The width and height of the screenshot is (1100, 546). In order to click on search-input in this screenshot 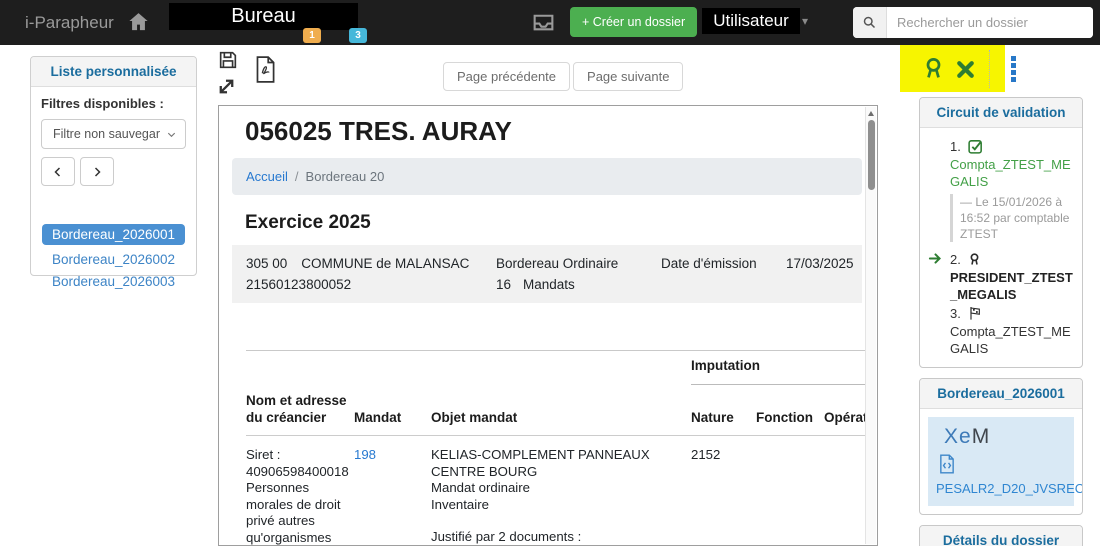, I will do `click(990, 22)`.